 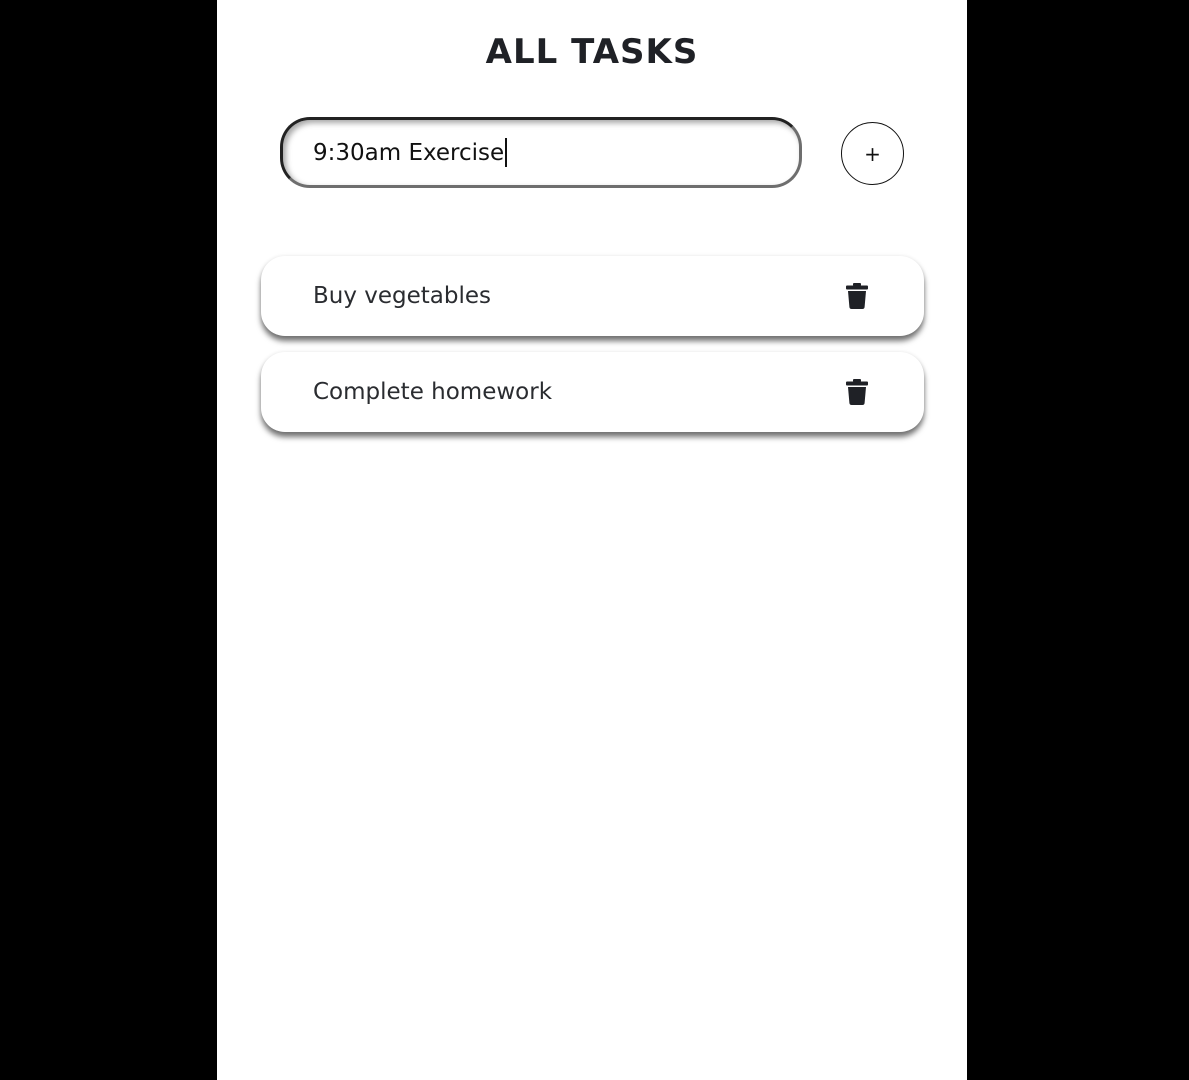 I want to click on text-caret, so click(x=506, y=152).